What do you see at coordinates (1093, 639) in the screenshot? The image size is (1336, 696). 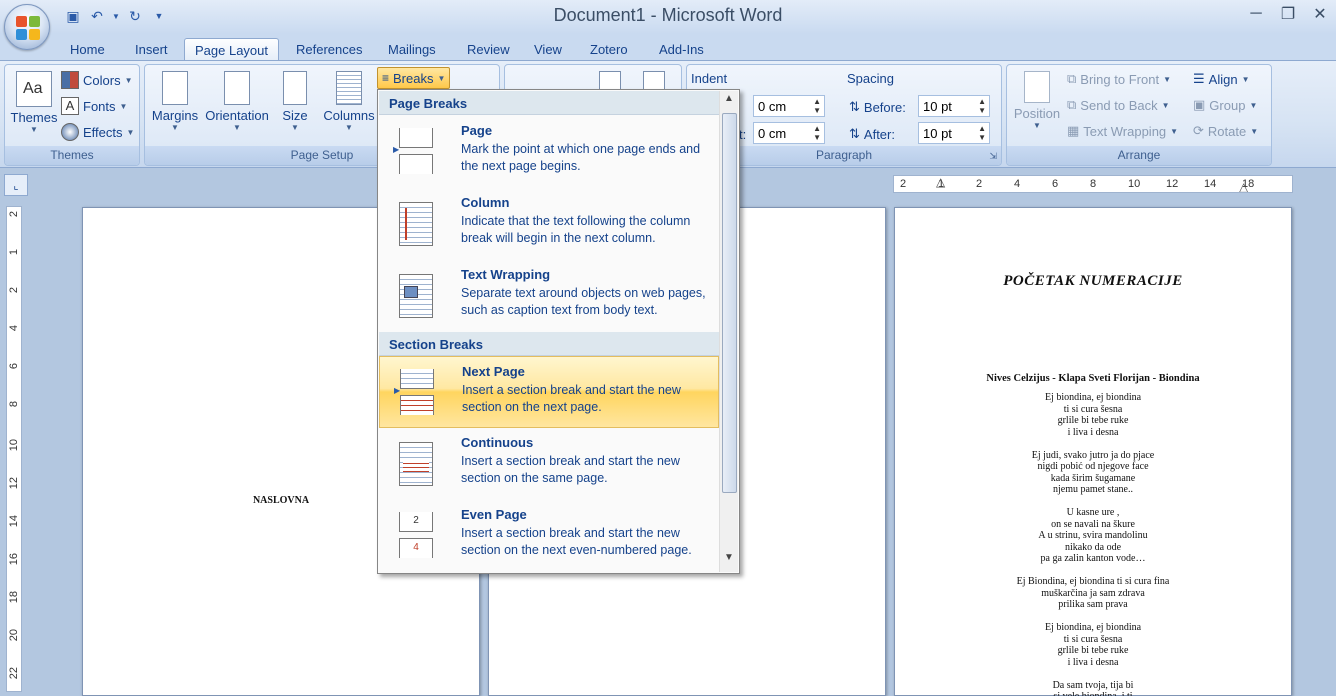 I see `lyric-line: ti si cura šesna` at bounding box center [1093, 639].